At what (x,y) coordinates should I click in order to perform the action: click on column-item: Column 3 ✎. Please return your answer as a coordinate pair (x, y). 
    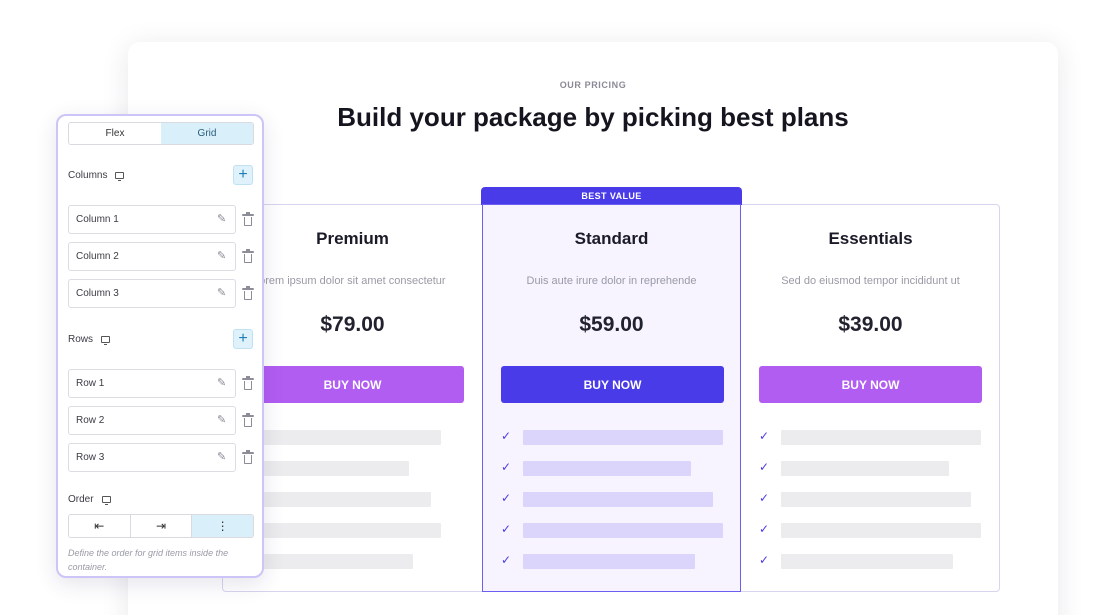
    Looking at the image, I should click on (152, 293).